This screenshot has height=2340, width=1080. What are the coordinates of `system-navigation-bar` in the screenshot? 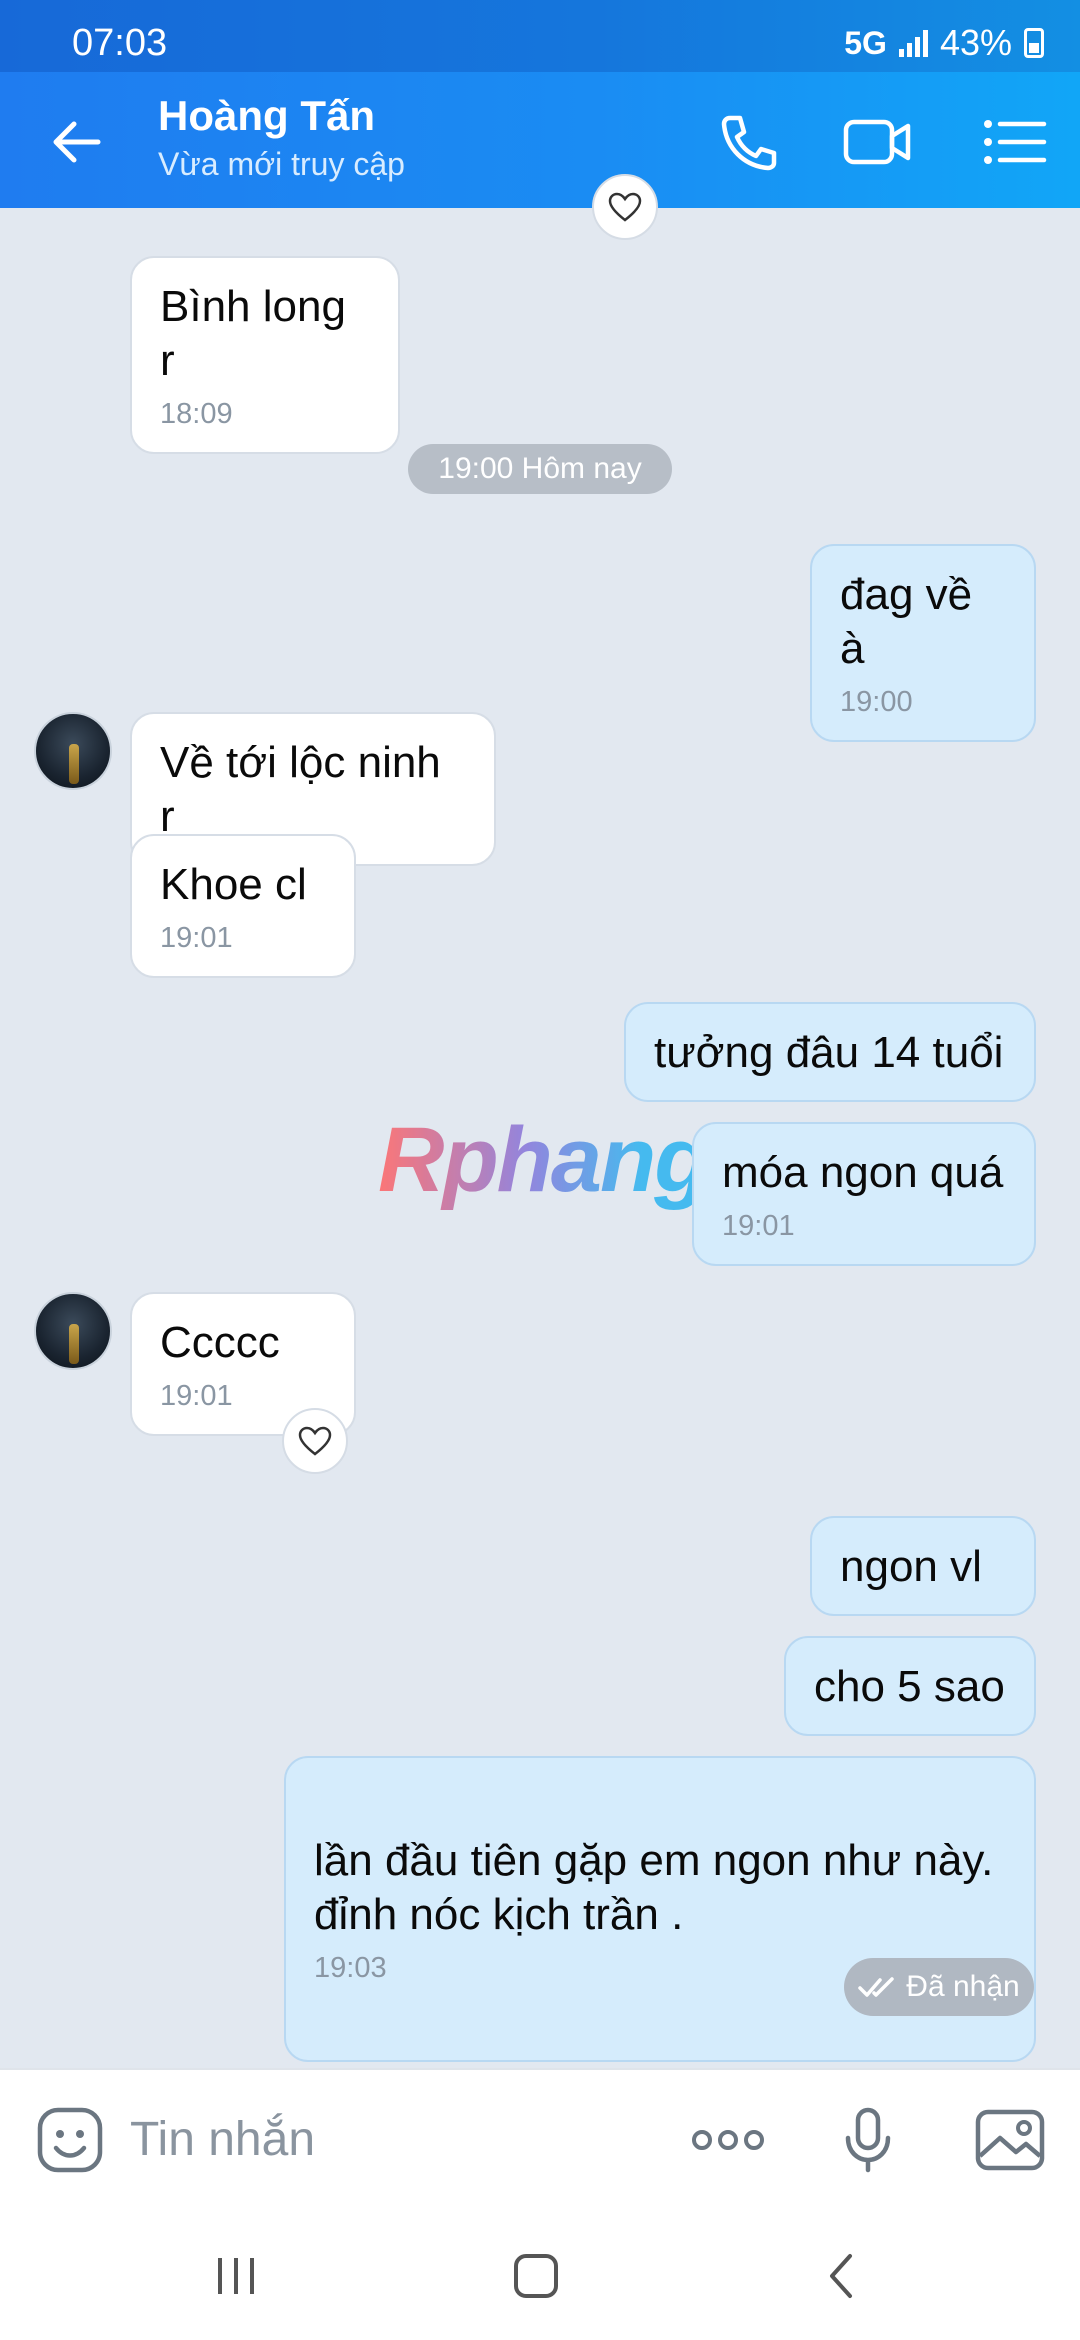 It's located at (540, 2274).